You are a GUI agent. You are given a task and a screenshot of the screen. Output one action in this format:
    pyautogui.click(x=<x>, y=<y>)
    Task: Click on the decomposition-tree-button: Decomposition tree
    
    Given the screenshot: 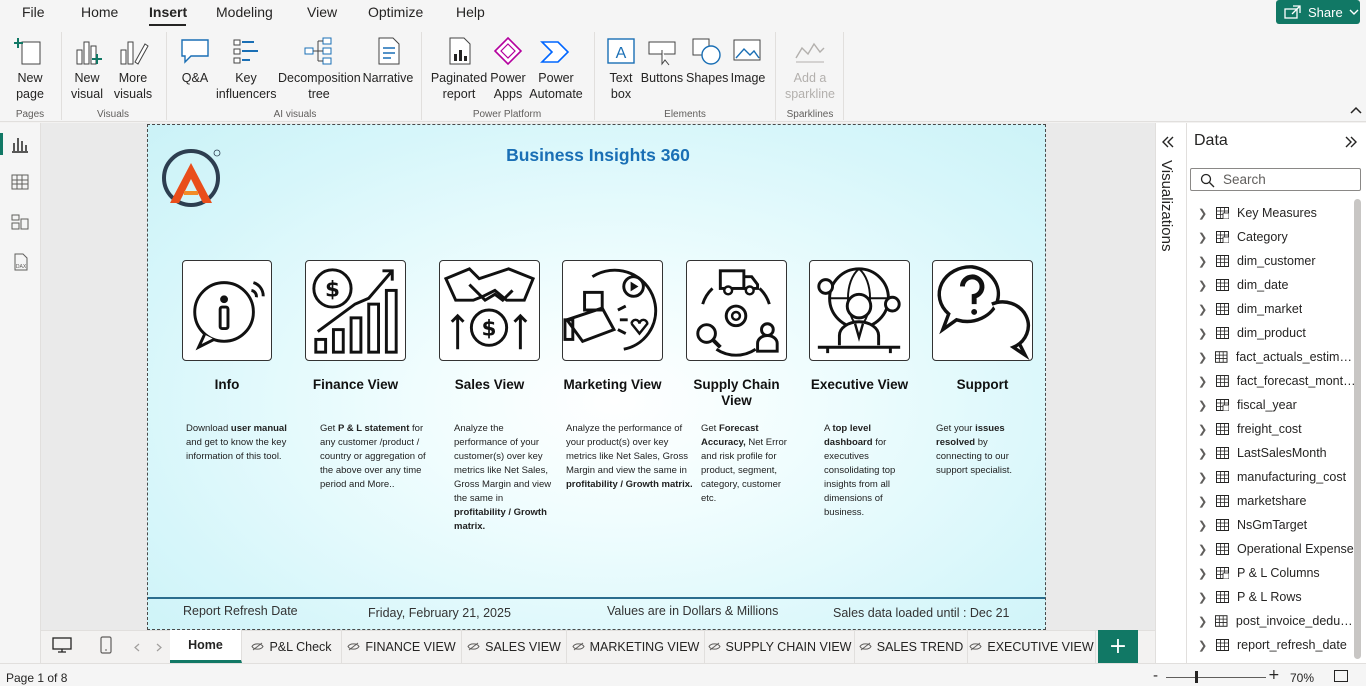 What is the action you would take?
    pyautogui.click(x=319, y=69)
    